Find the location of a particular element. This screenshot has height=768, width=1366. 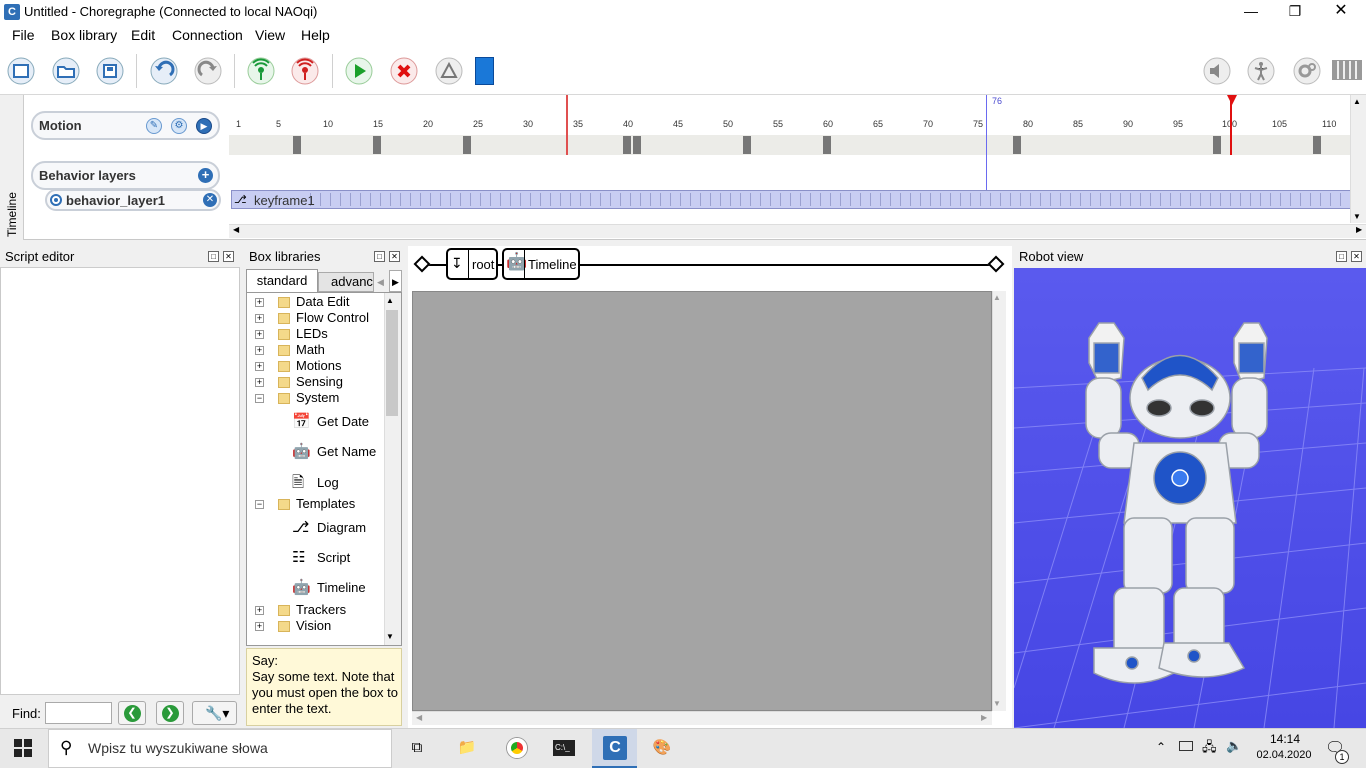

diagram-vscroll is located at coordinates (999, 501).